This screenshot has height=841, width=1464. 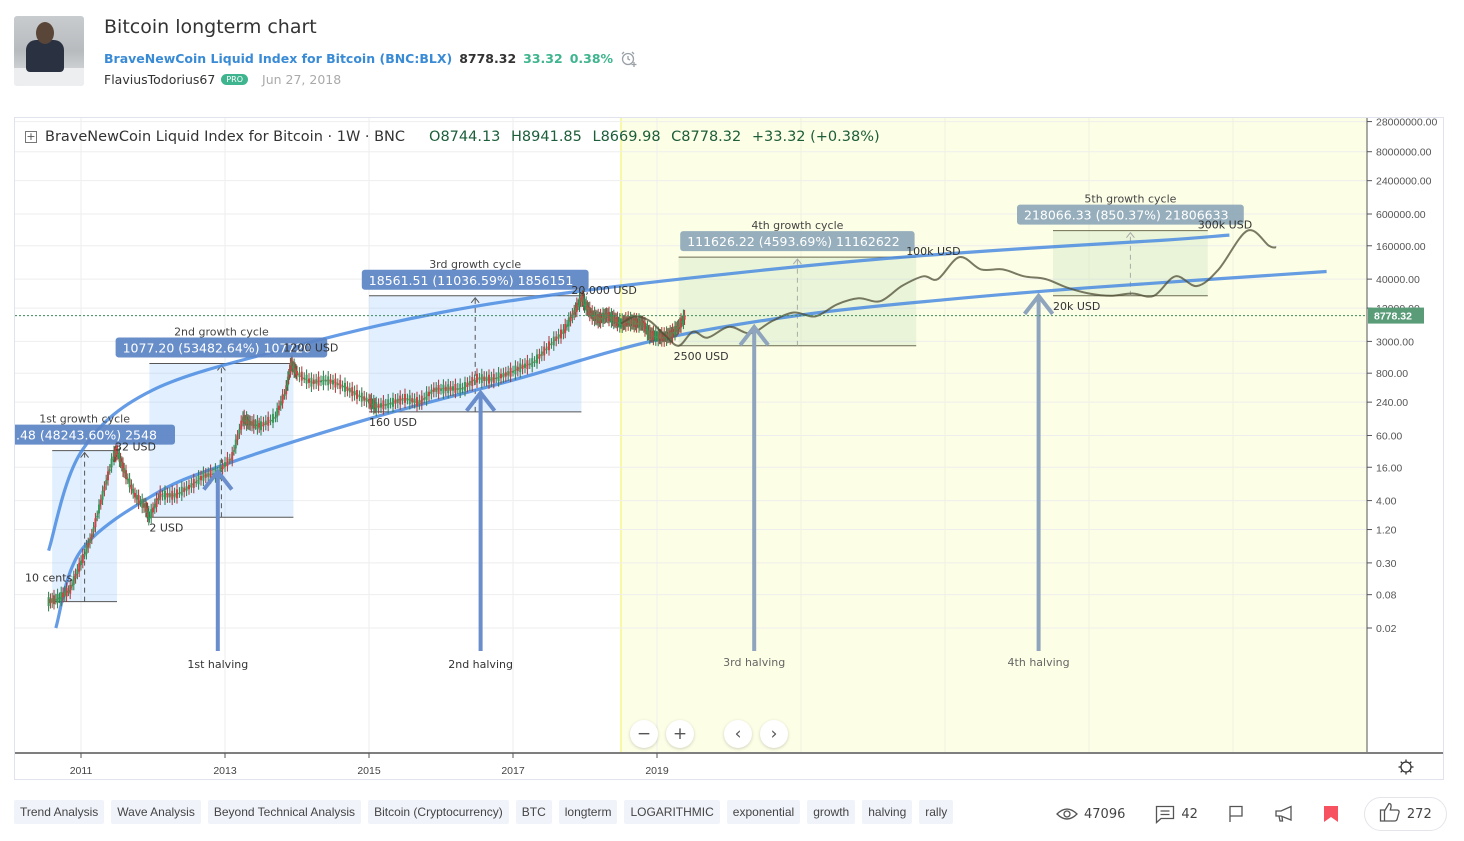 I want to click on legend-open: O8744.13, so click(x=465, y=137).